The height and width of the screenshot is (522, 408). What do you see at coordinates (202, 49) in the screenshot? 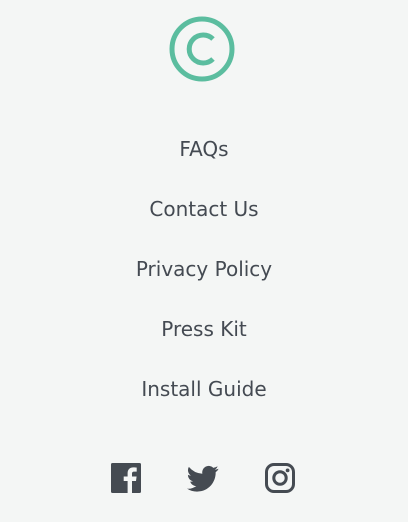
I see `copyright-icon` at bounding box center [202, 49].